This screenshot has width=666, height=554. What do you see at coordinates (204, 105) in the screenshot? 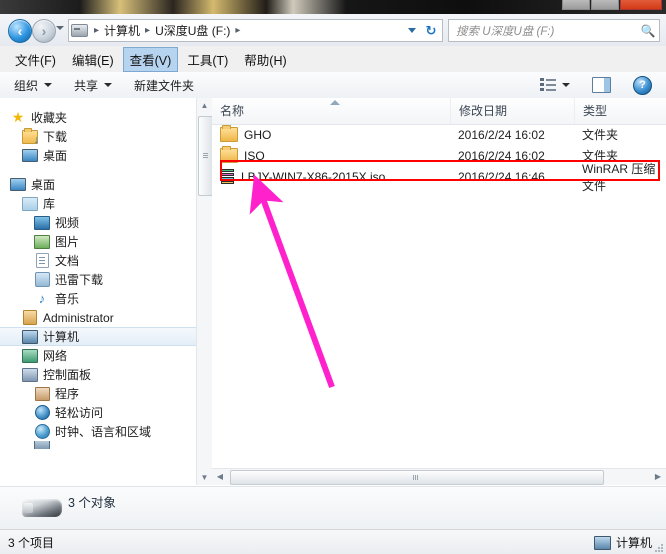
I see `scroll-up-arrow-icon: ▲` at bounding box center [204, 105].